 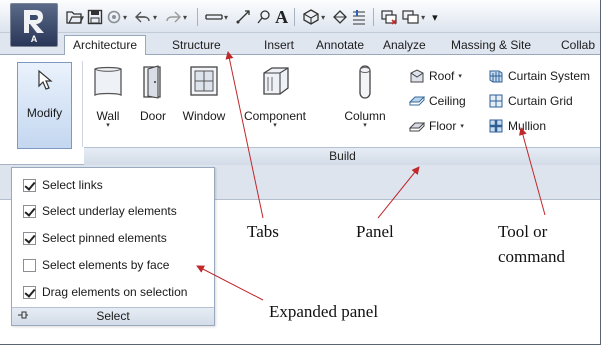 What do you see at coordinates (244, 135) in the screenshot?
I see `tabs-callout-arrow` at bounding box center [244, 135].